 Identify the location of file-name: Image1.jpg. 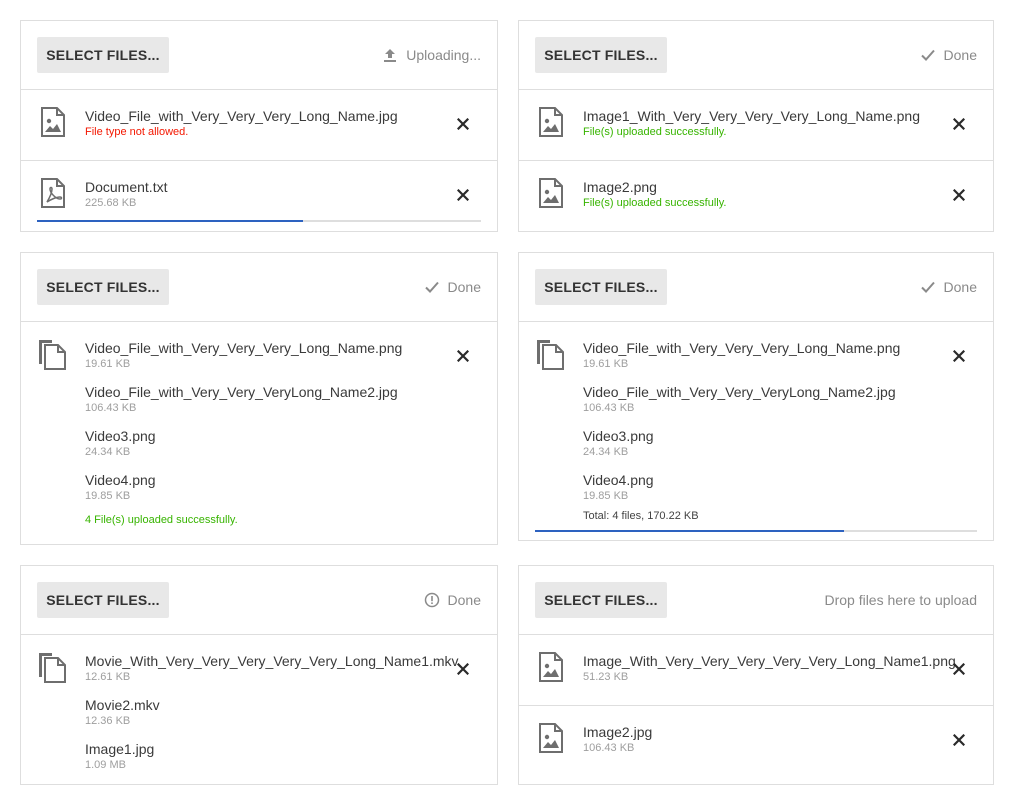
(120, 749).